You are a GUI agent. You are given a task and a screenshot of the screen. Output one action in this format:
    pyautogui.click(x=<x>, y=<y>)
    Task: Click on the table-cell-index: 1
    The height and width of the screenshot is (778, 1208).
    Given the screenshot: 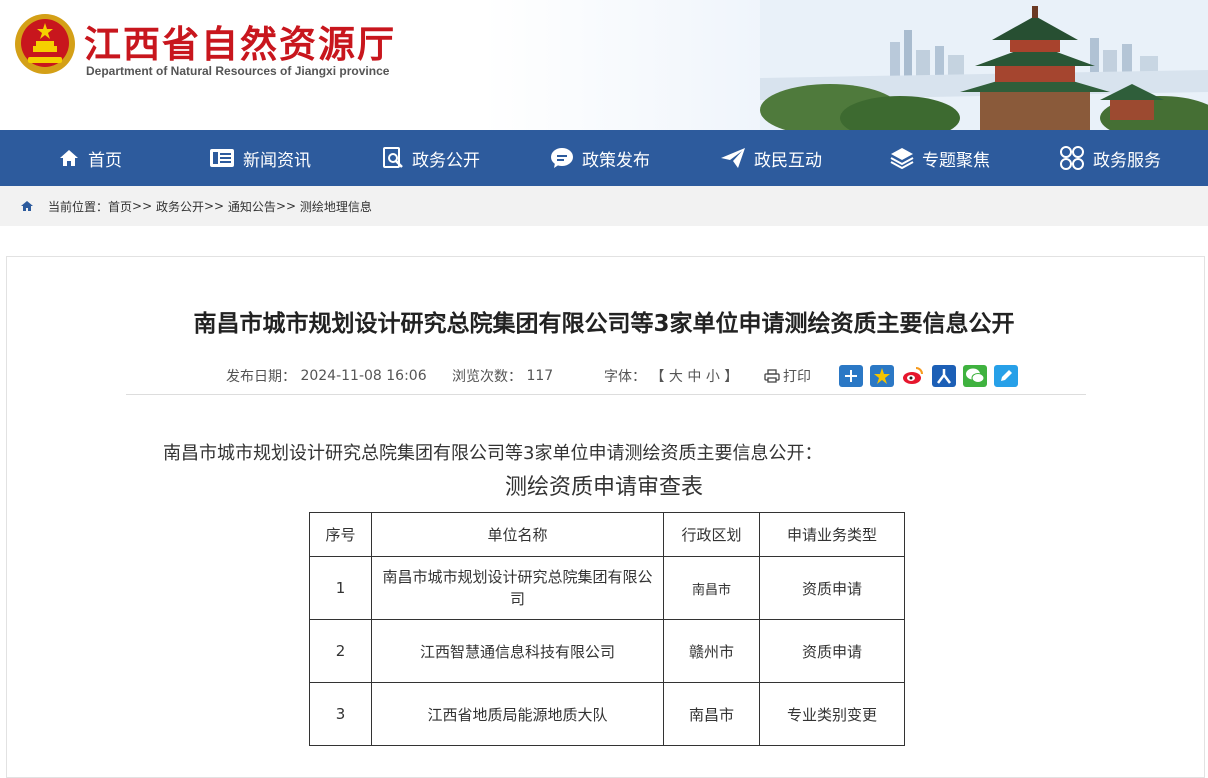 What is the action you would take?
    pyautogui.click(x=340, y=588)
    